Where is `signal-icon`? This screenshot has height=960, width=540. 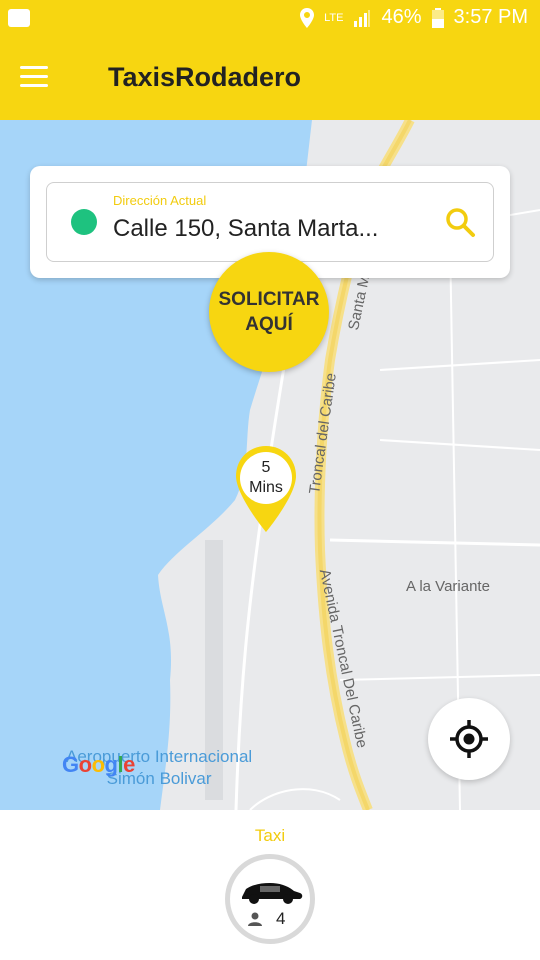 signal-icon is located at coordinates (362, 18).